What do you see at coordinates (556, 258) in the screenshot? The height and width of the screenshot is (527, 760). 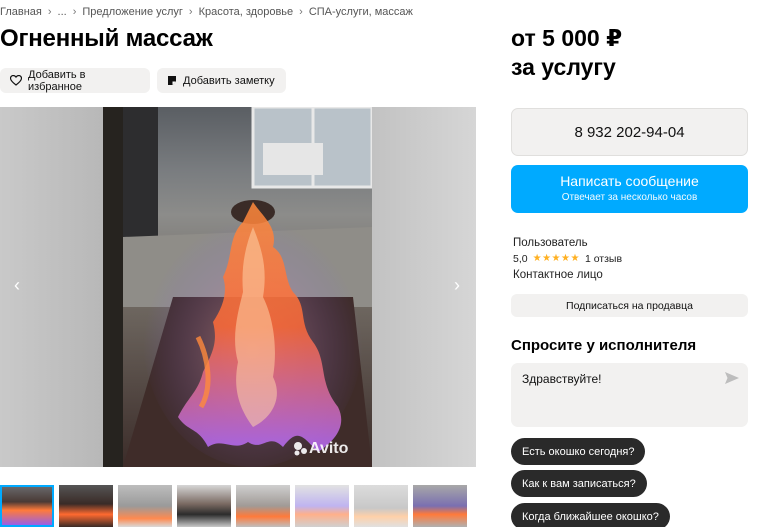 I see `star-rating-icon: ★★★★★` at bounding box center [556, 258].